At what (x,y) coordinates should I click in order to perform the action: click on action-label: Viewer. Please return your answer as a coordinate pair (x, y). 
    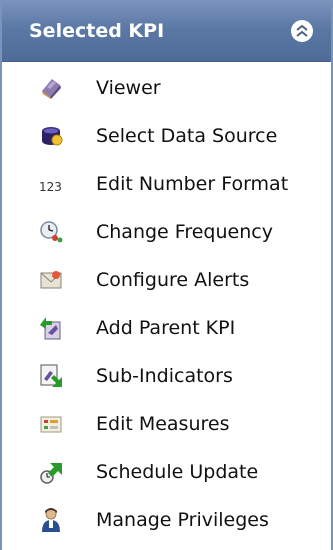
    Looking at the image, I should click on (128, 88).